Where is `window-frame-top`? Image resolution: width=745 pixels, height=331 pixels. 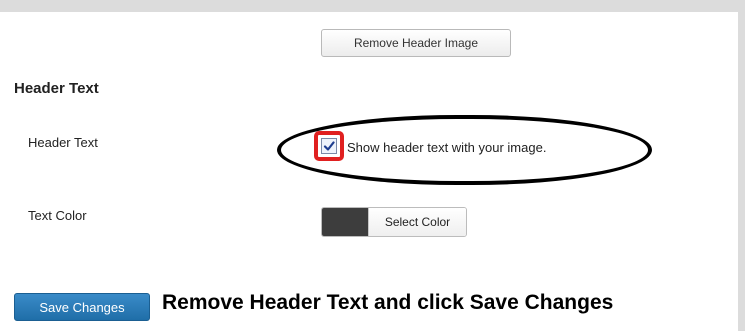
window-frame-top is located at coordinates (372, 6).